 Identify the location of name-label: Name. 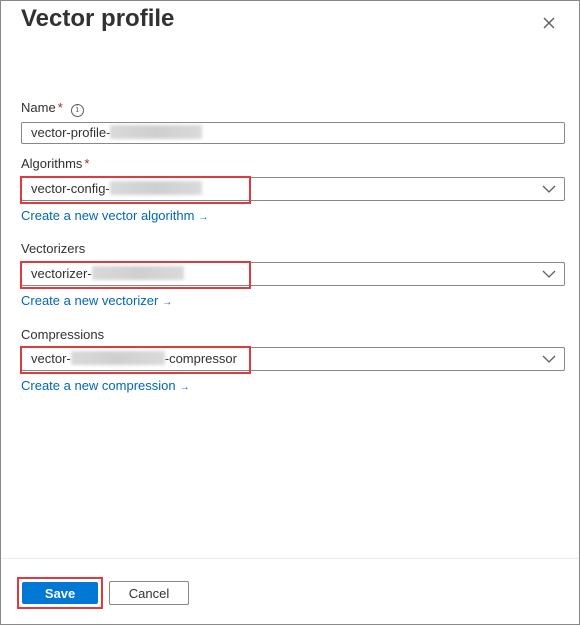
(38, 107).